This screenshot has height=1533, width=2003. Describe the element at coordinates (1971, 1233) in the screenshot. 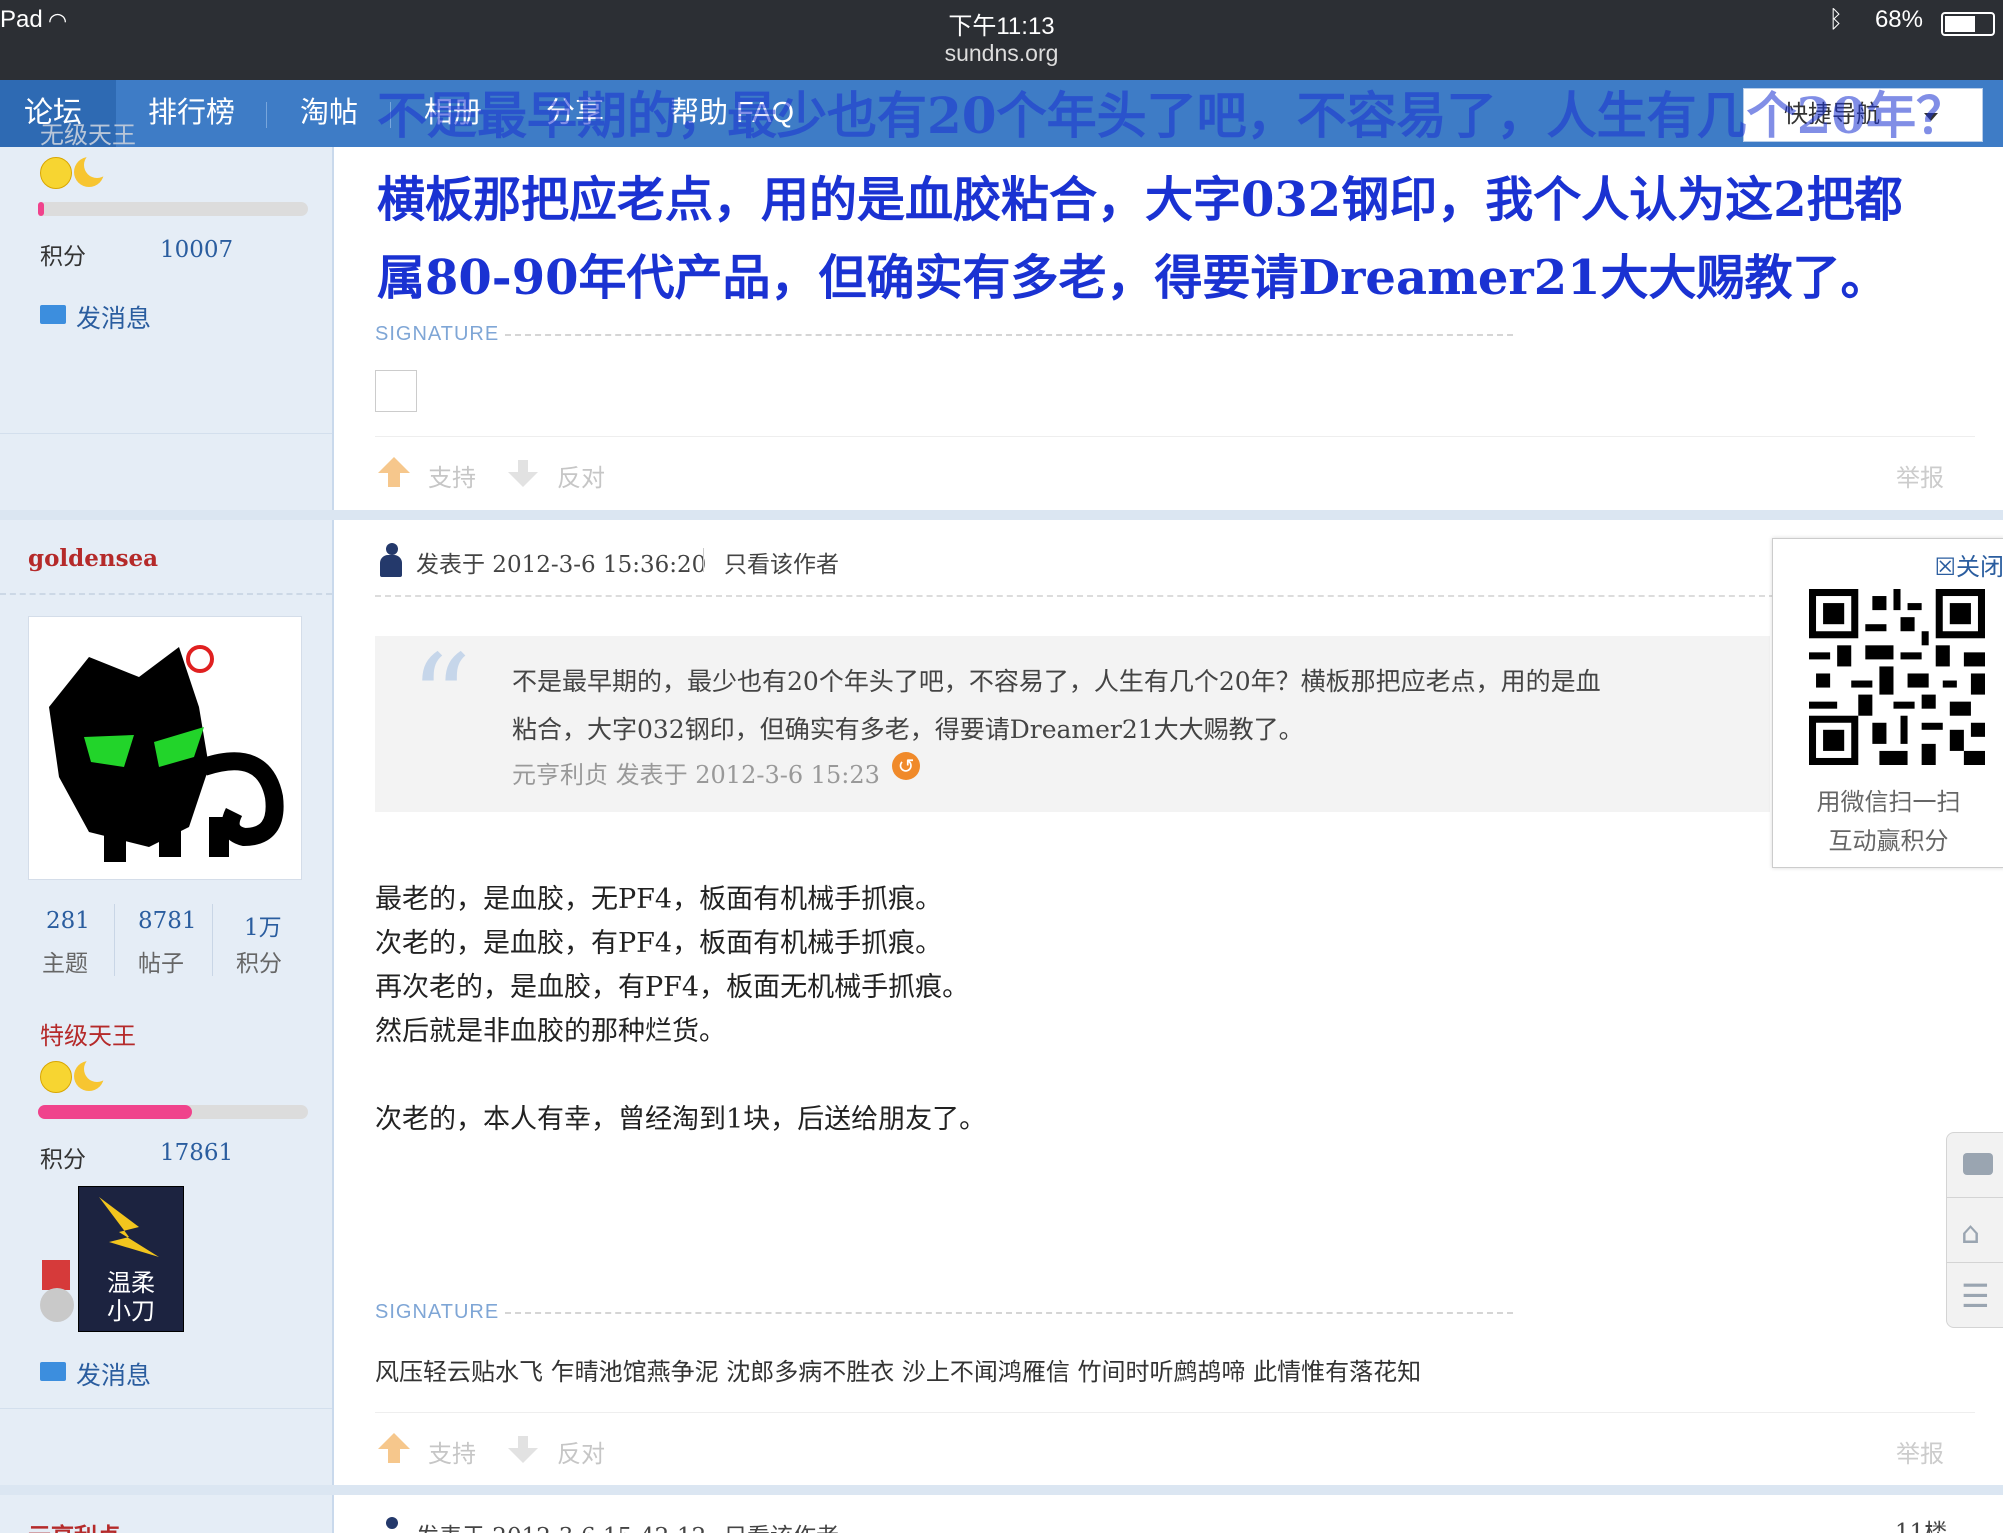

I see `arrow-up-icon: ⌂` at that location.